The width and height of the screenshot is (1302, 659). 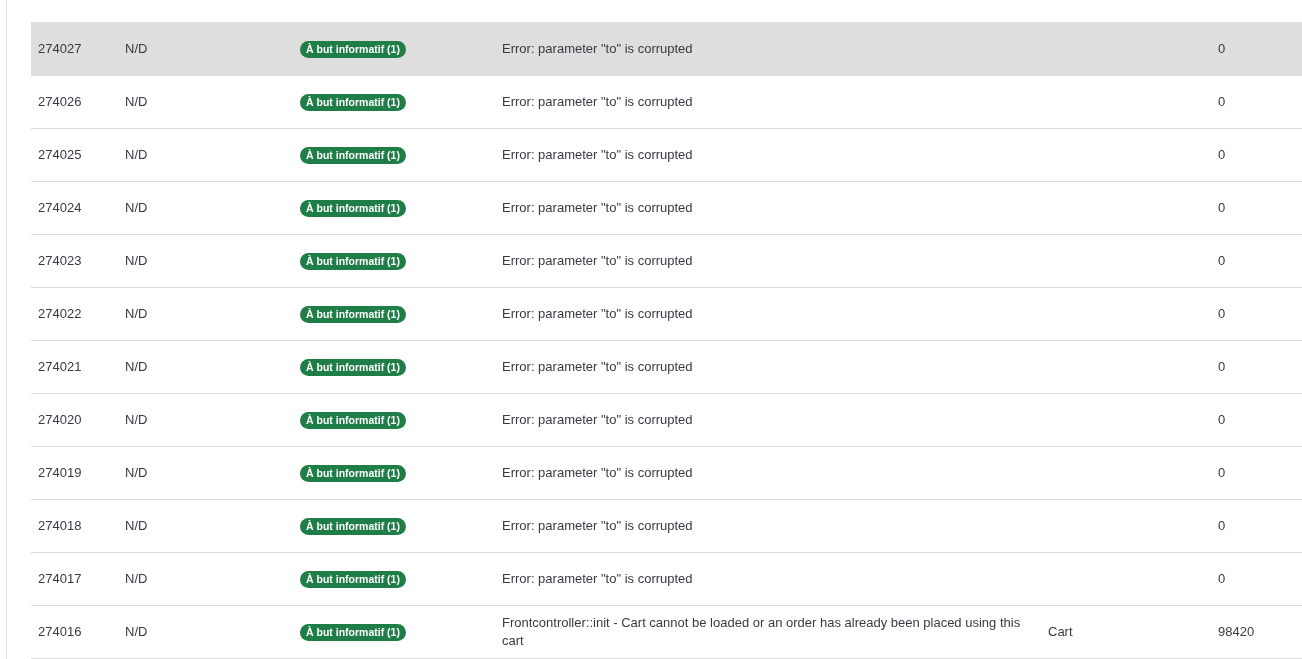 I want to click on table-cell: 274017, so click(x=60, y=578).